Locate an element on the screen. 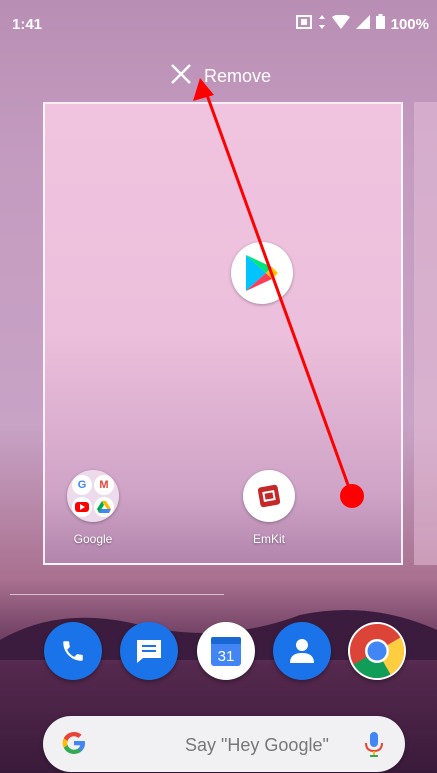 This screenshot has width=437, height=773. youtube-icon is located at coordinates (82, 507).